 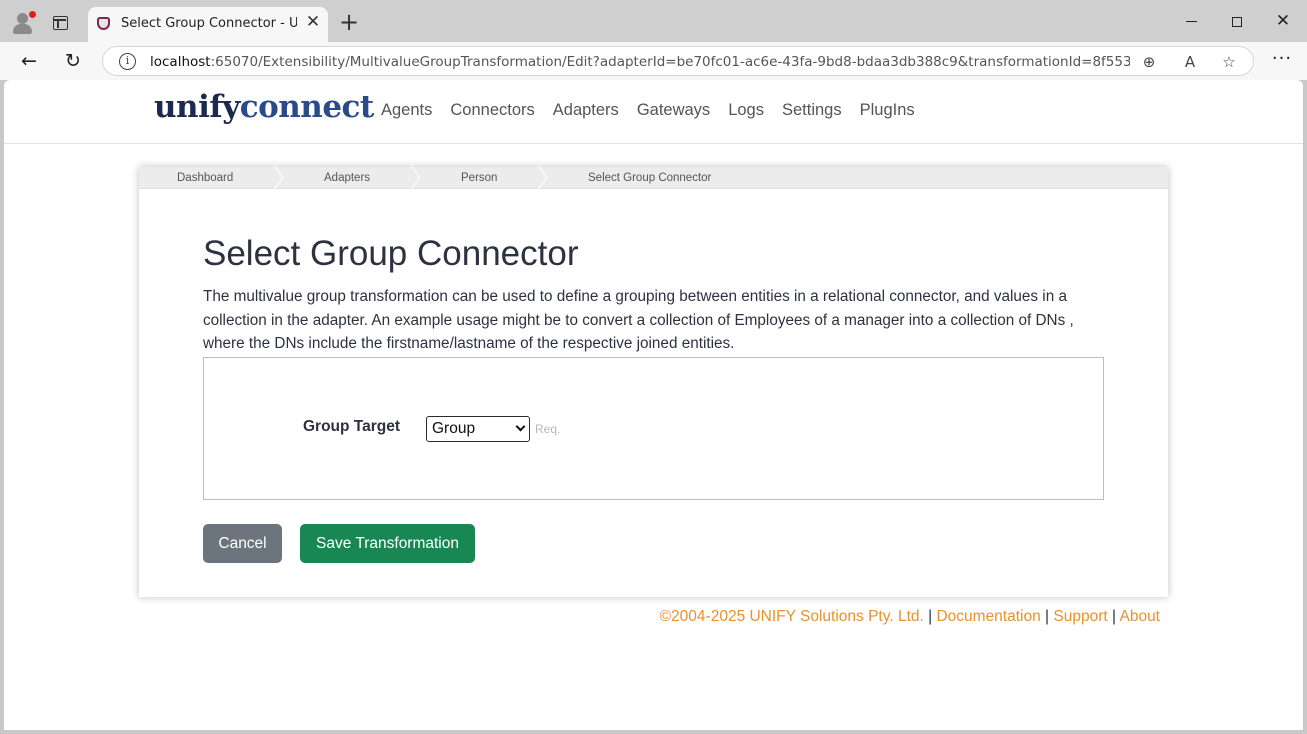 What do you see at coordinates (1139, 616) in the screenshot?
I see `footer-about-link: About` at bounding box center [1139, 616].